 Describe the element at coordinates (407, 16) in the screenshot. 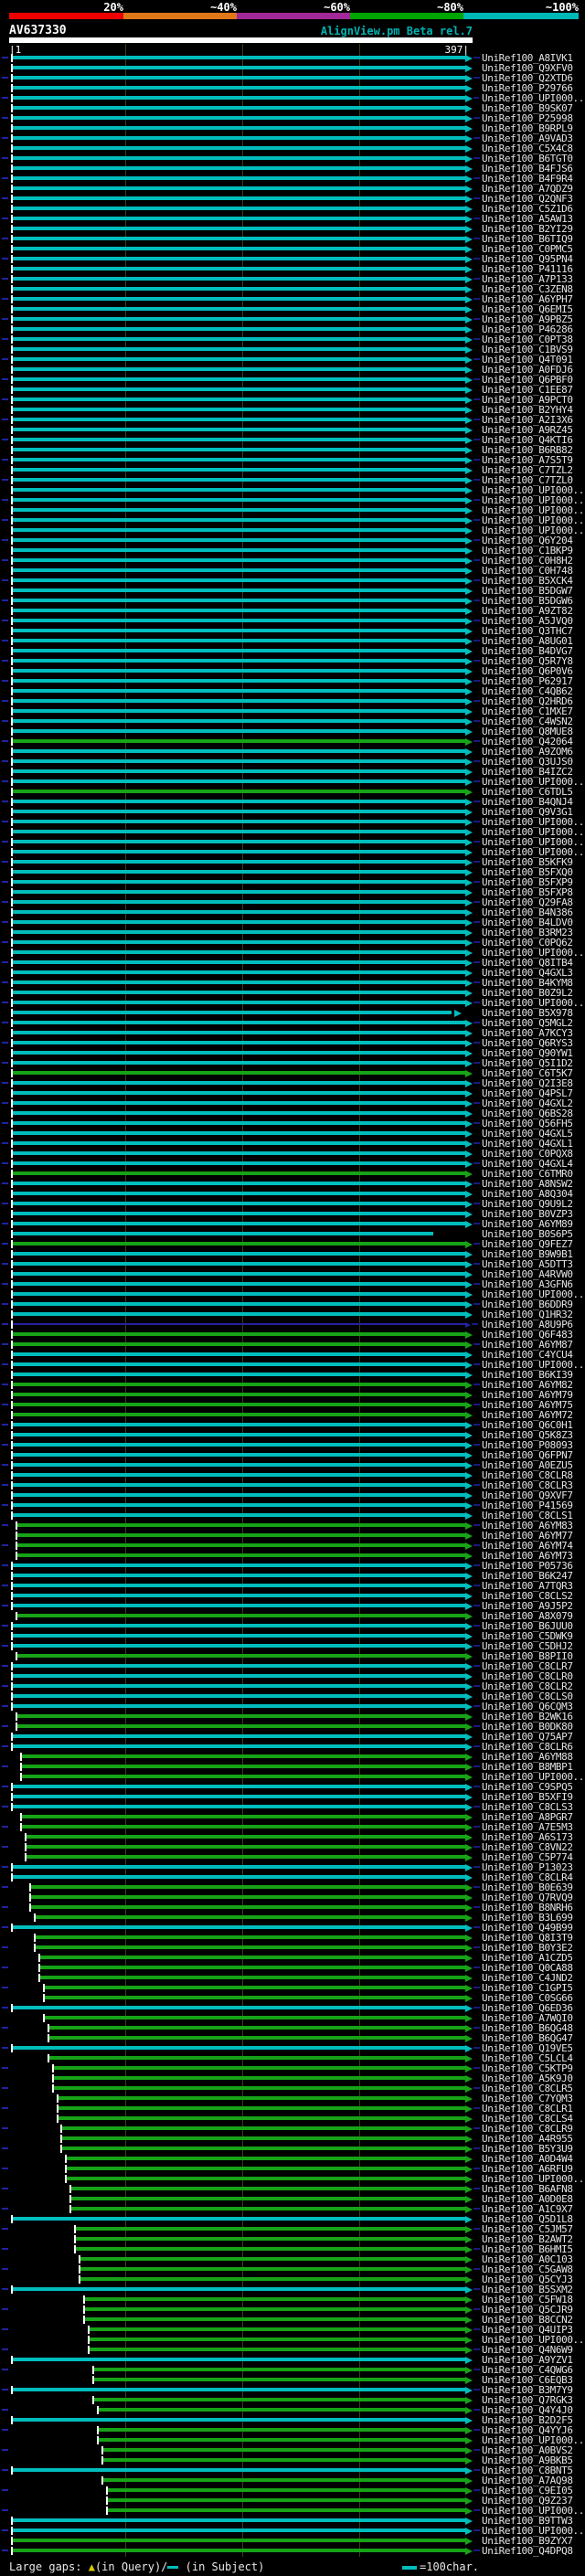

I see `key-segment-green` at that location.